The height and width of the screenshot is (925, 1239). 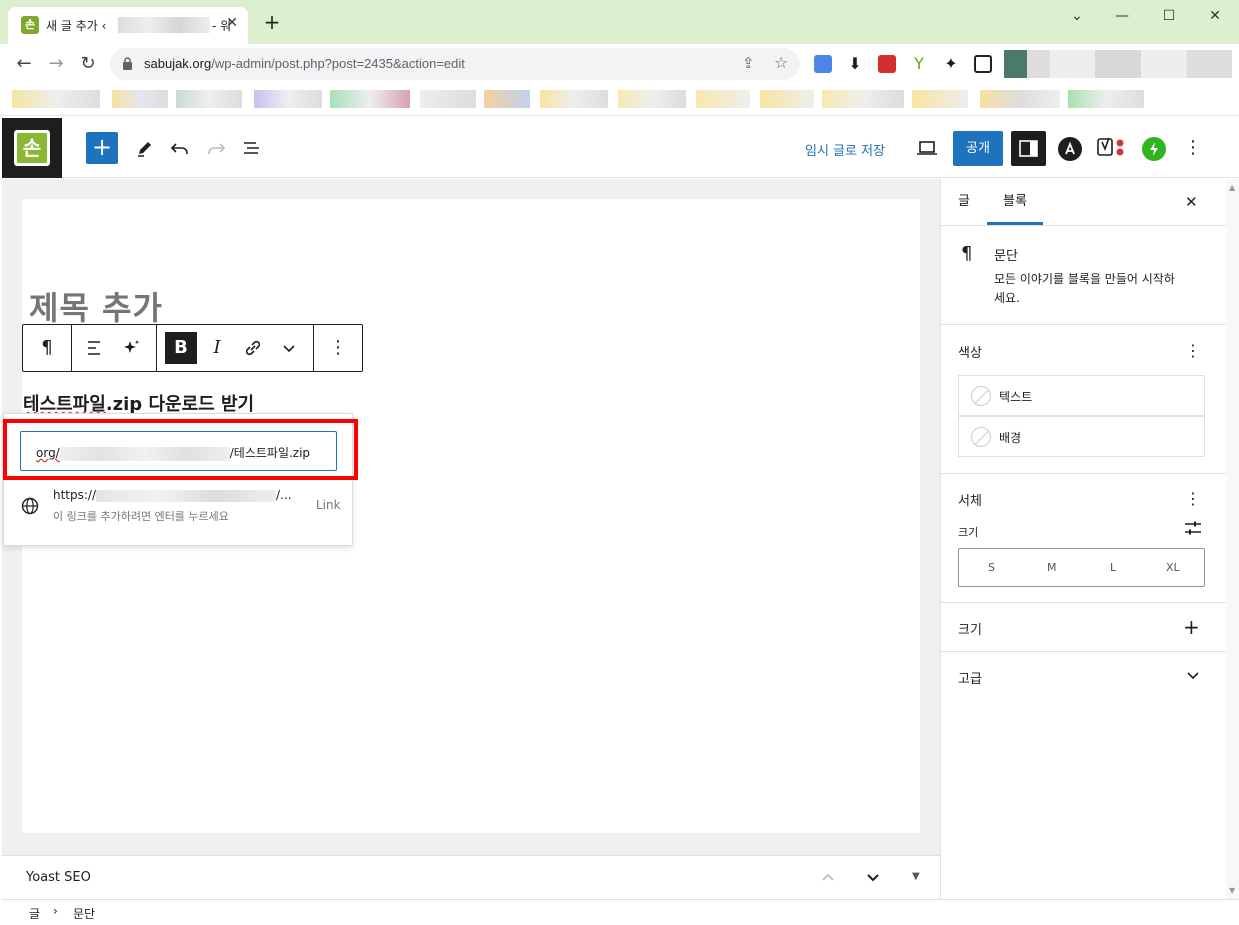 I want to click on publish-button: 공개, so click(x=978, y=148).